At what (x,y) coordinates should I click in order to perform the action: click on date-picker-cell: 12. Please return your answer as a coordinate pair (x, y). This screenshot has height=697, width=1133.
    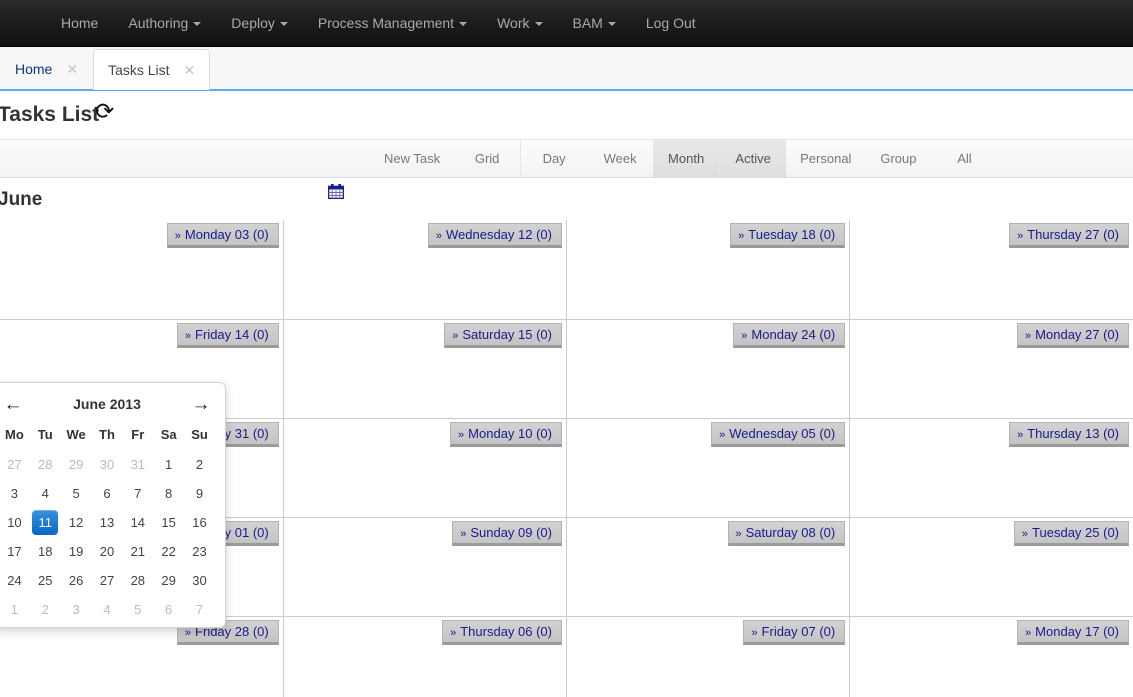
    Looking at the image, I should click on (76, 522).